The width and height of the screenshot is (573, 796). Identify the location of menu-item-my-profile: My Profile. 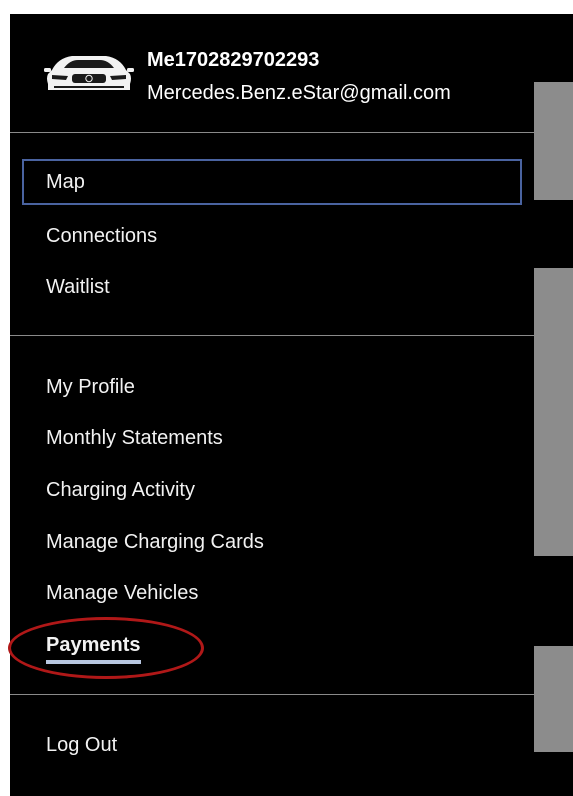
(272, 387).